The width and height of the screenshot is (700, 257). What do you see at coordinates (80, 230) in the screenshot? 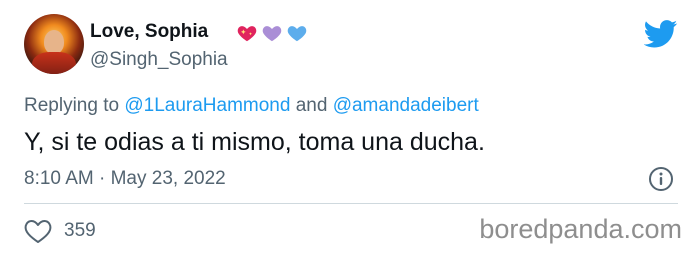
I see `like-count: 359` at bounding box center [80, 230].